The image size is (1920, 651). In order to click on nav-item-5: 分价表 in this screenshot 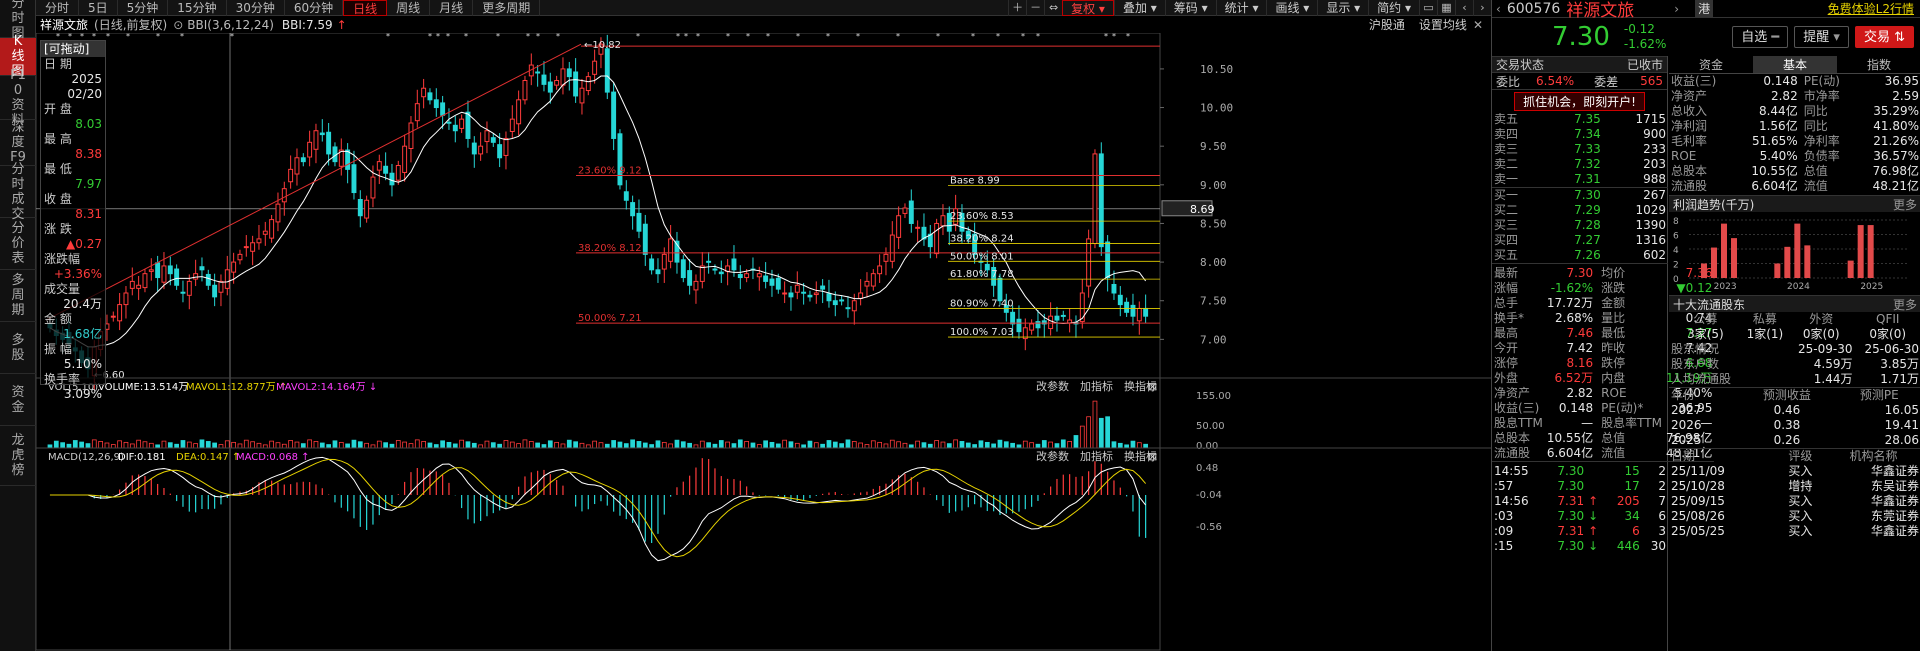, I will do `click(18, 244)`.